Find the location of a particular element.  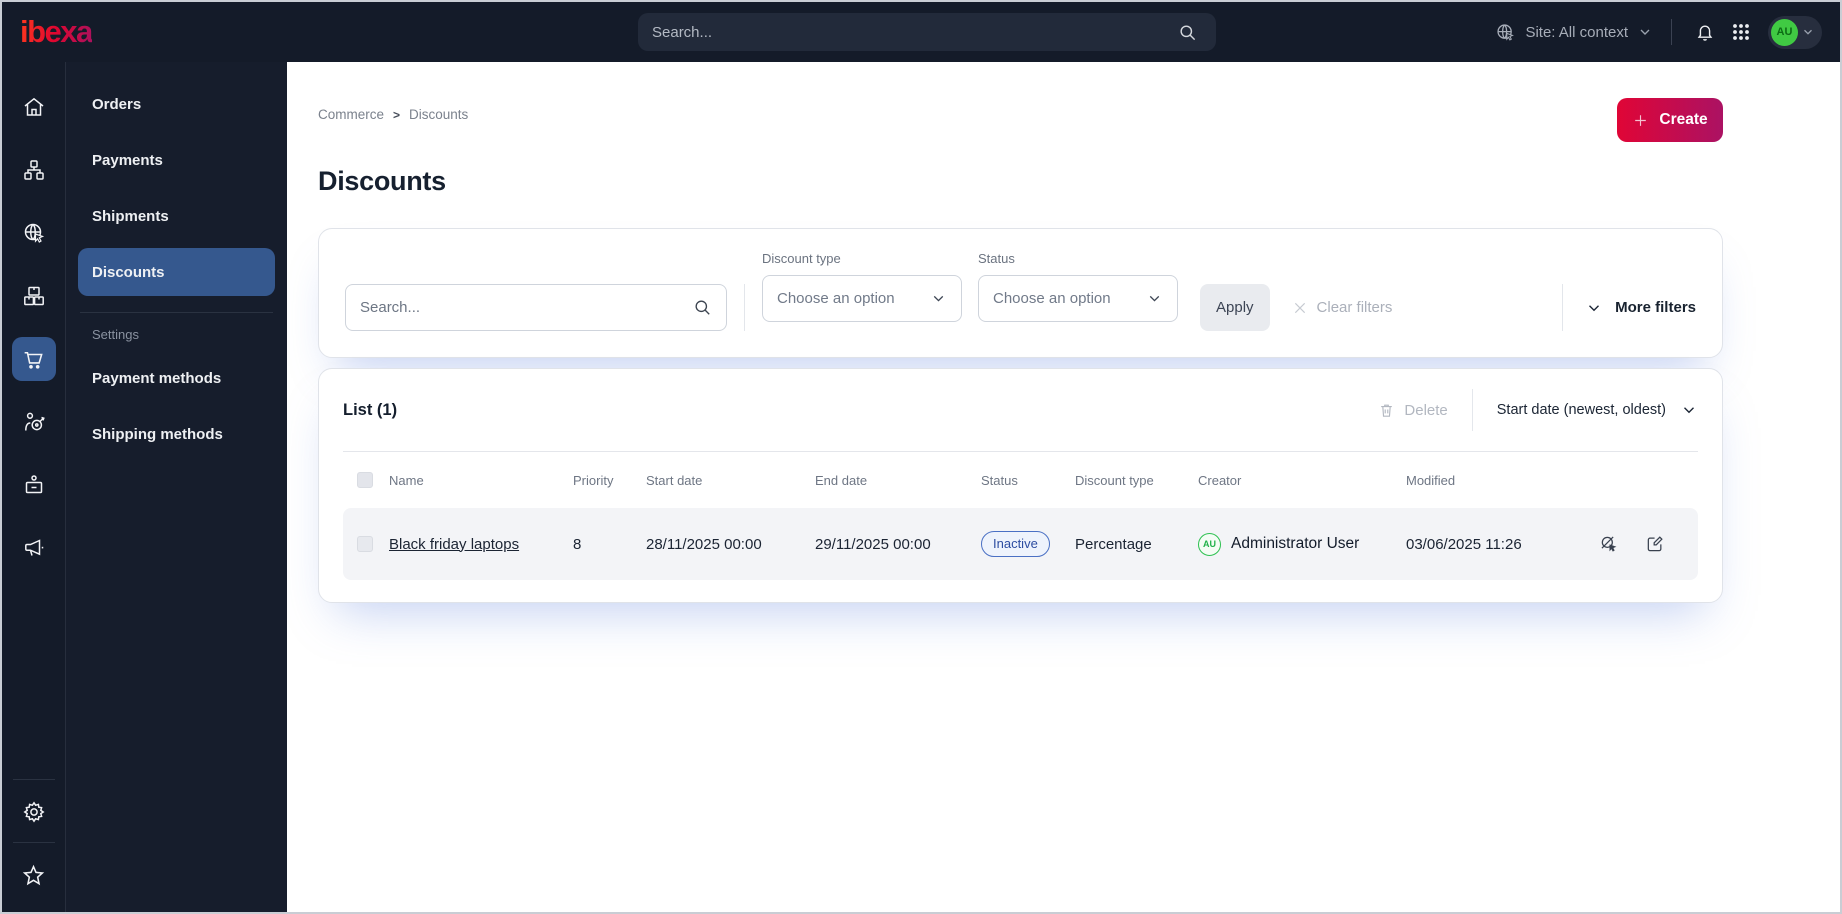

sort-selector: Start date (newest, oldest) is located at coordinates (1597, 410).